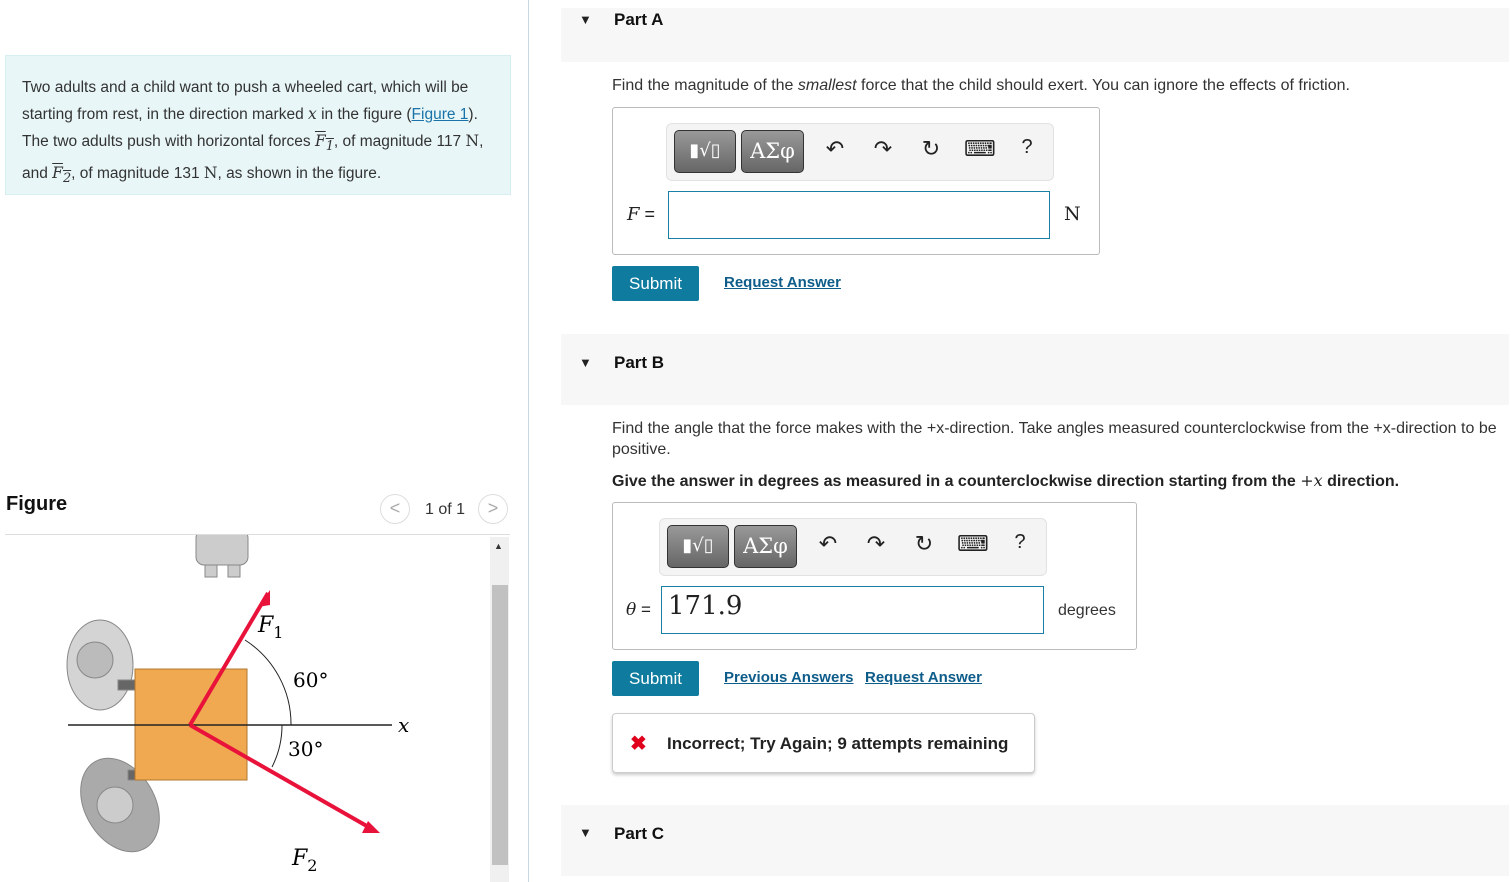 Image resolution: width=1511 pixels, height=882 pixels. What do you see at coordinates (923, 677) in the screenshot?
I see `request-answer-link-b: Request Answer` at bounding box center [923, 677].